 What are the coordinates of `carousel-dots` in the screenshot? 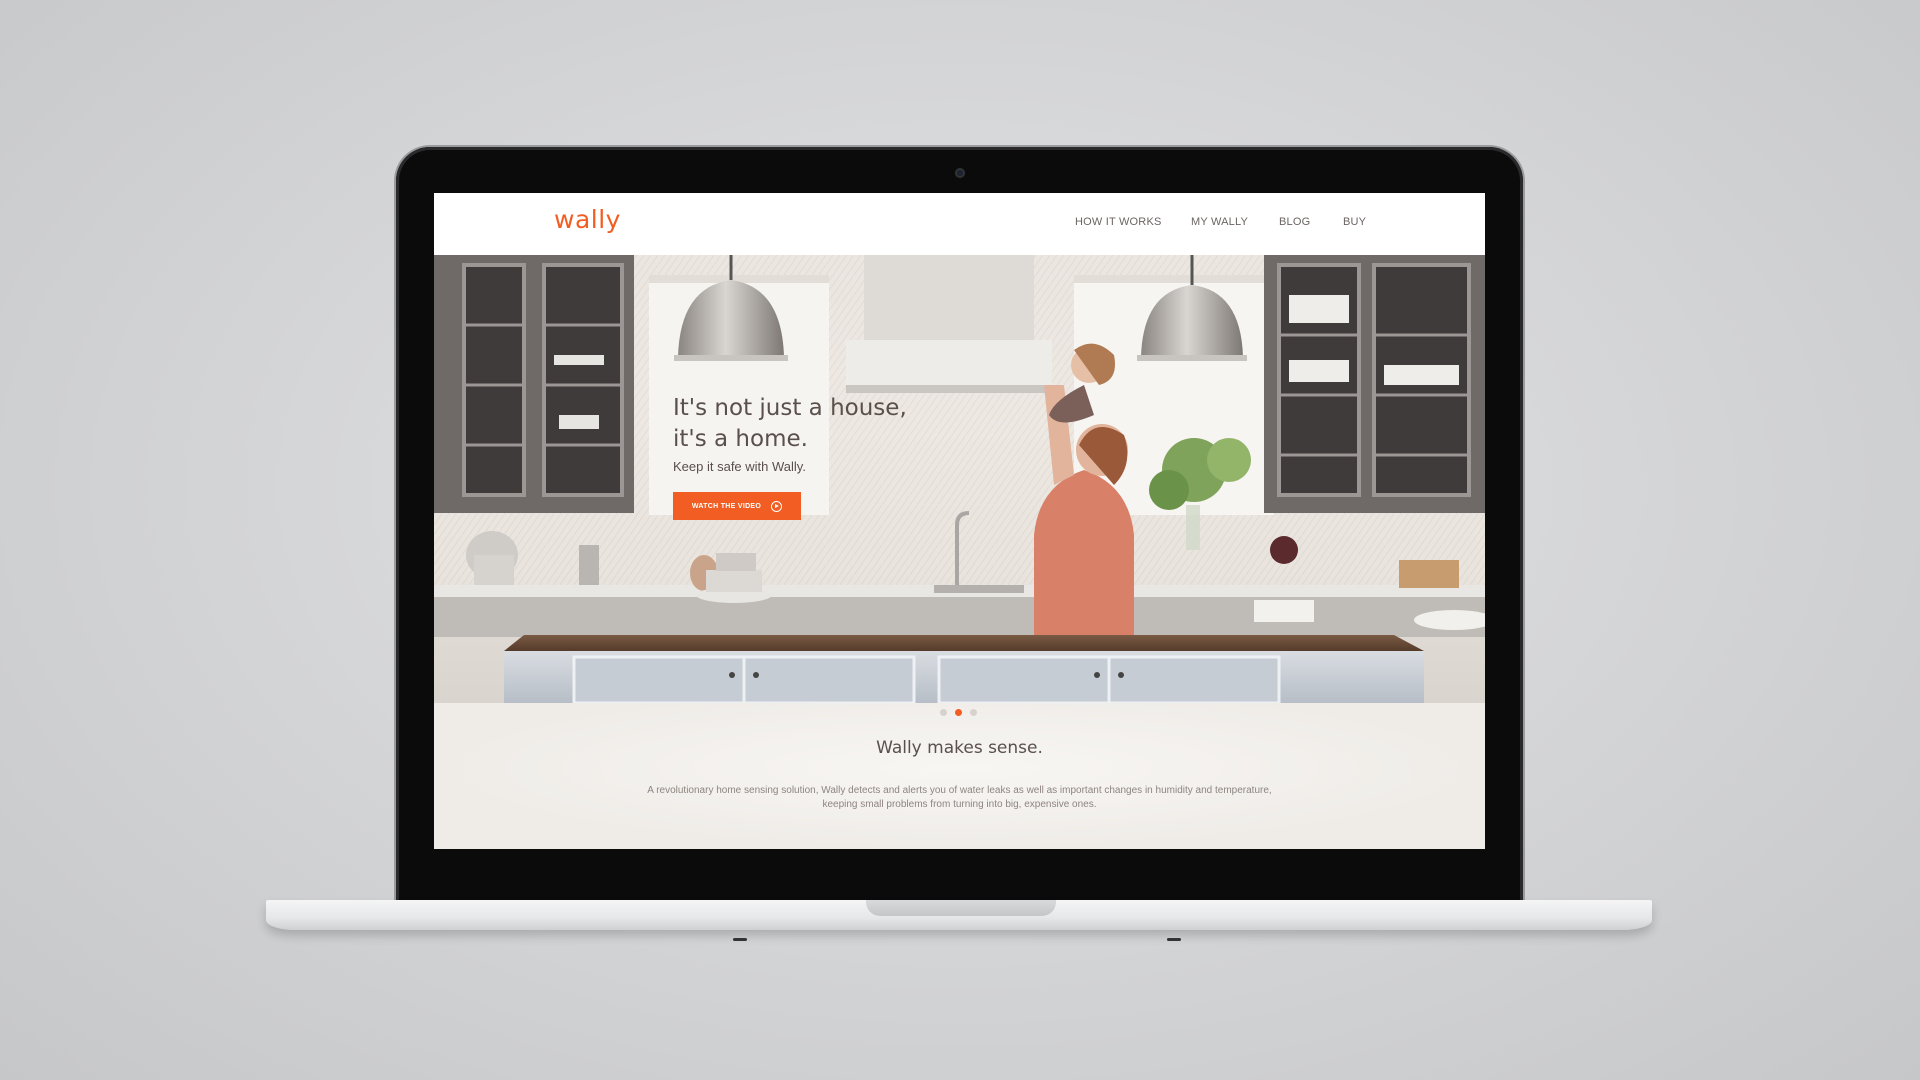 It's located at (959, 714).